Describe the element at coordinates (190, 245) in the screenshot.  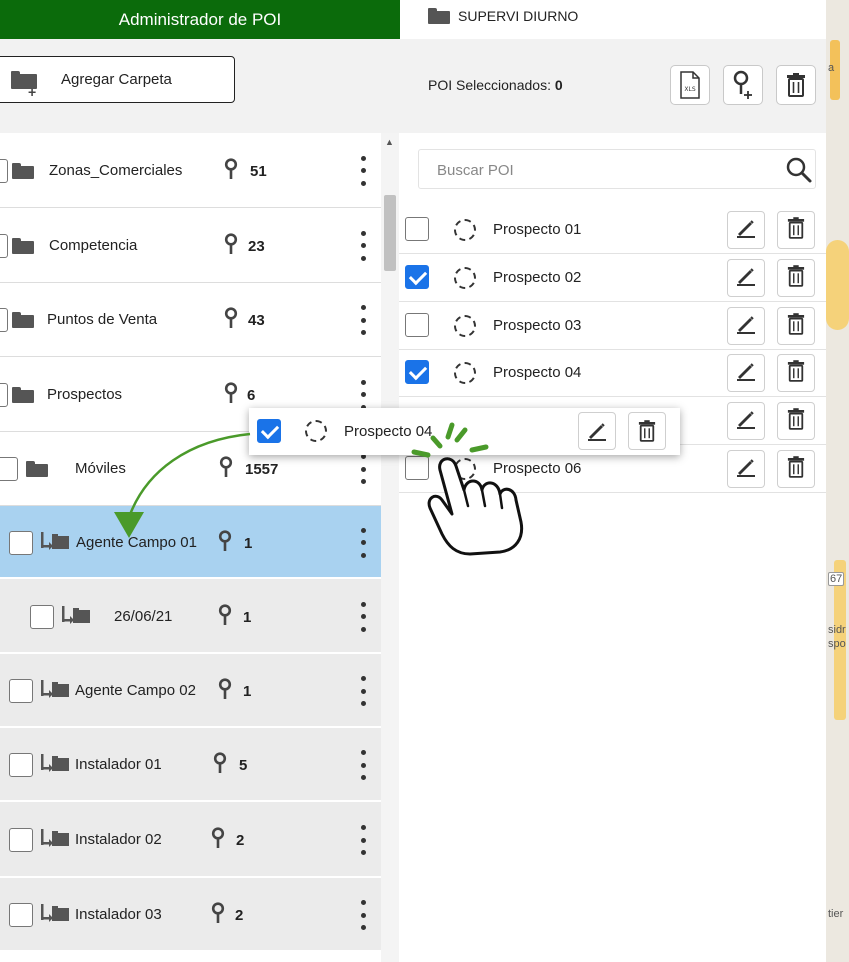
I see `folder-row: Competencia 23` at that location.